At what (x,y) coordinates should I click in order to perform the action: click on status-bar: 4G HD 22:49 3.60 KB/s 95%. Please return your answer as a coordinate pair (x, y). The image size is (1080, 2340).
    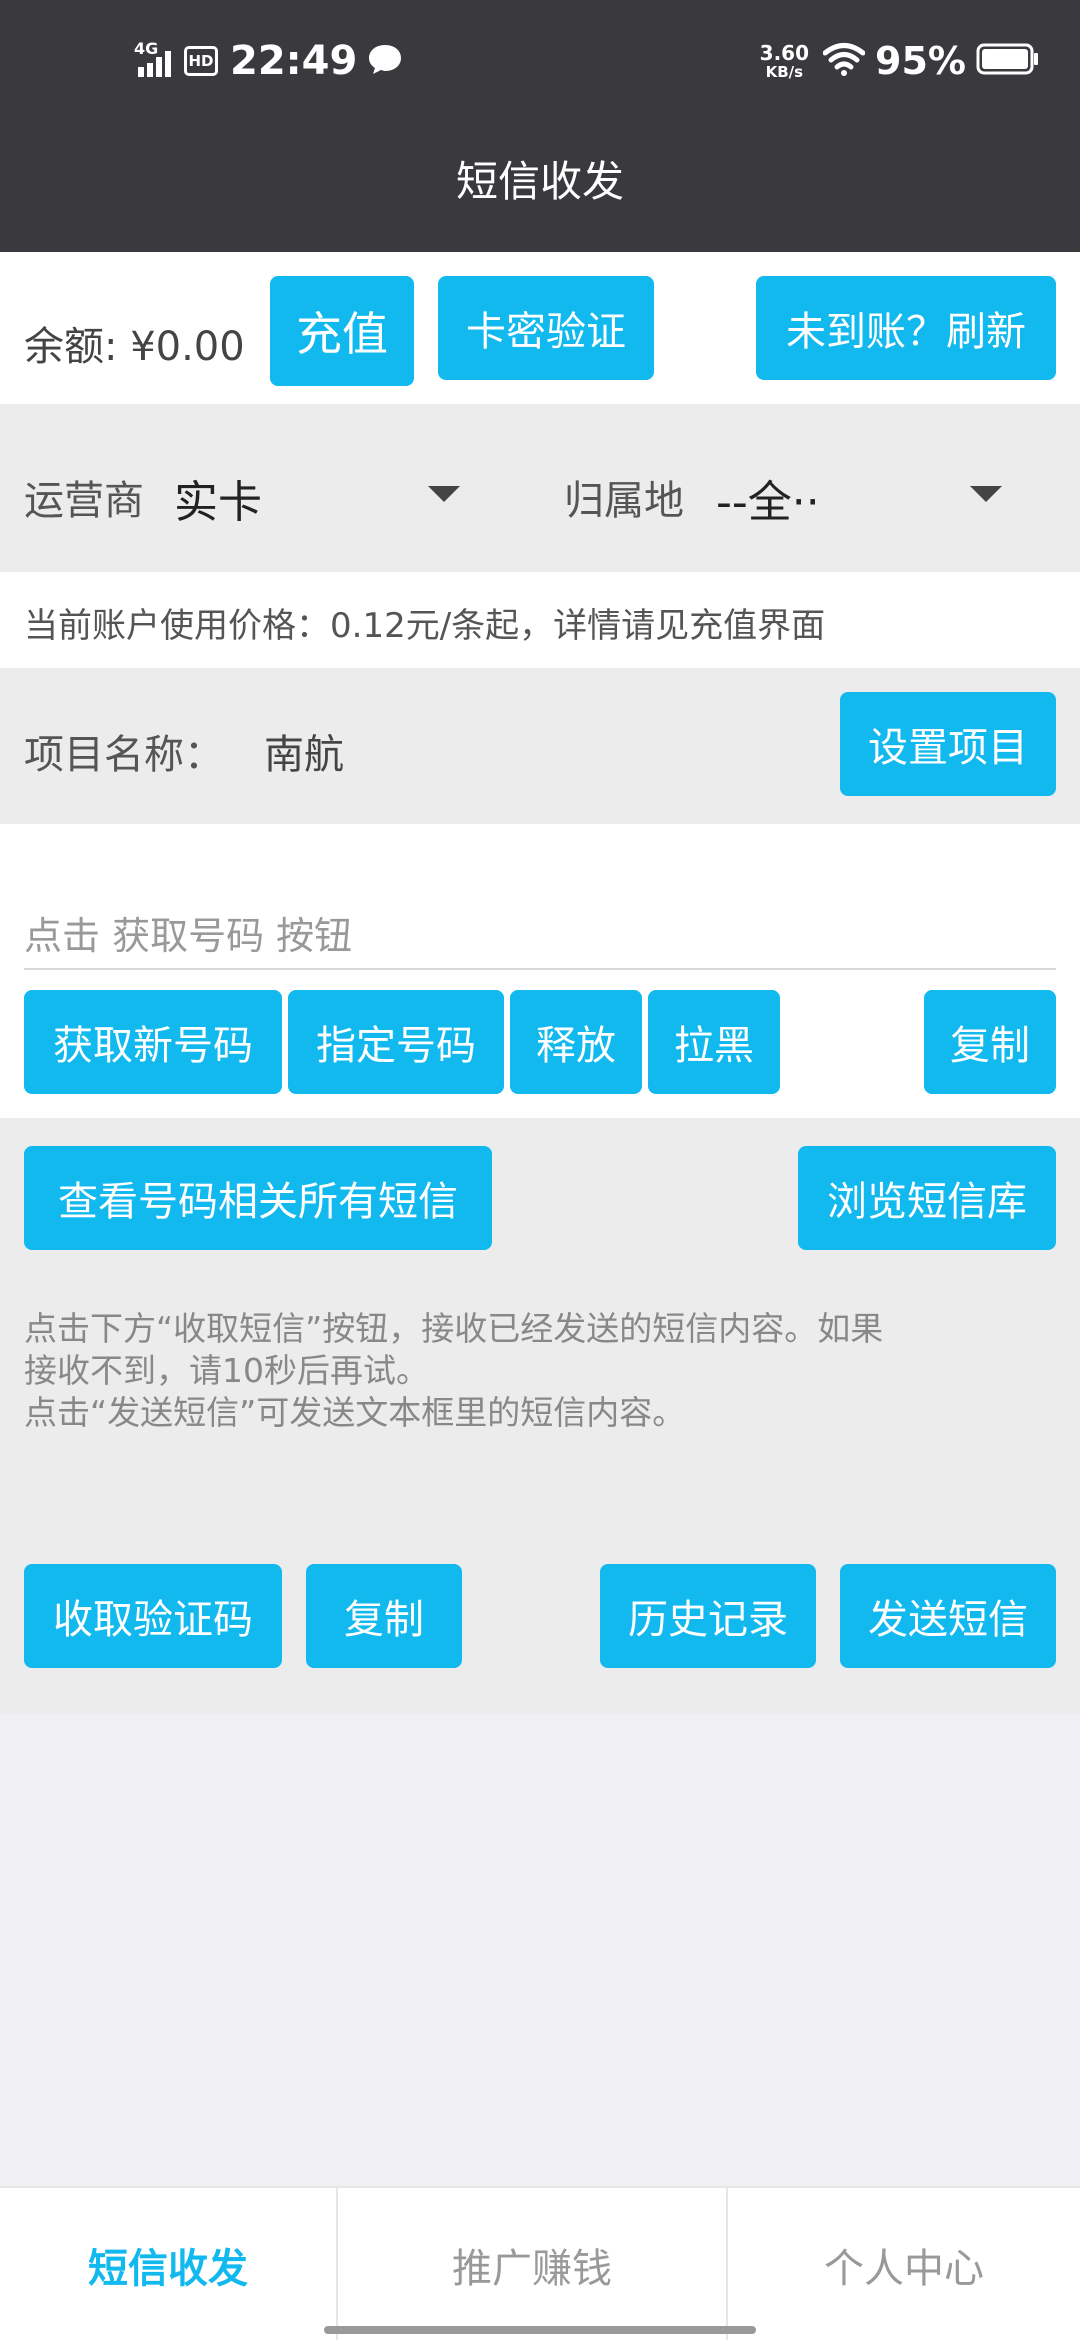
    Looking at the image, I should click on (540, 60).